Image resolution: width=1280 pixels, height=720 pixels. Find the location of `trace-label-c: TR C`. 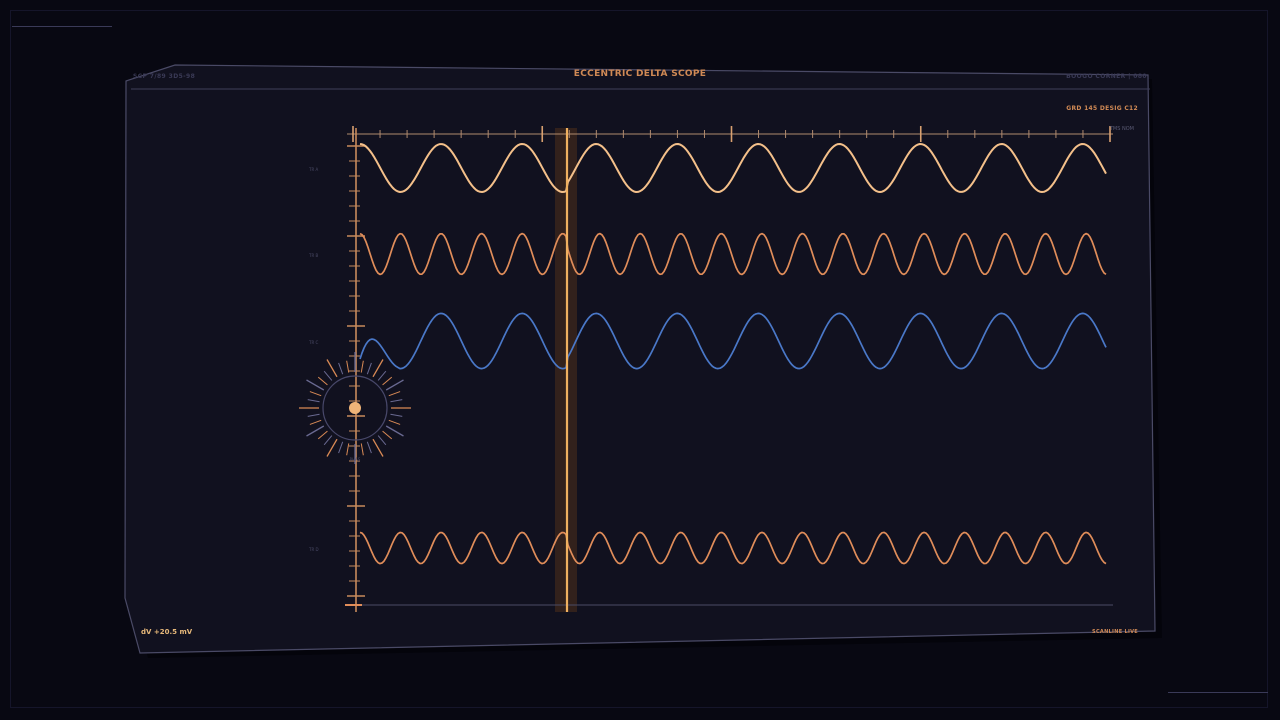

trace-label-c: TR C is located at coordinates (314, 342).